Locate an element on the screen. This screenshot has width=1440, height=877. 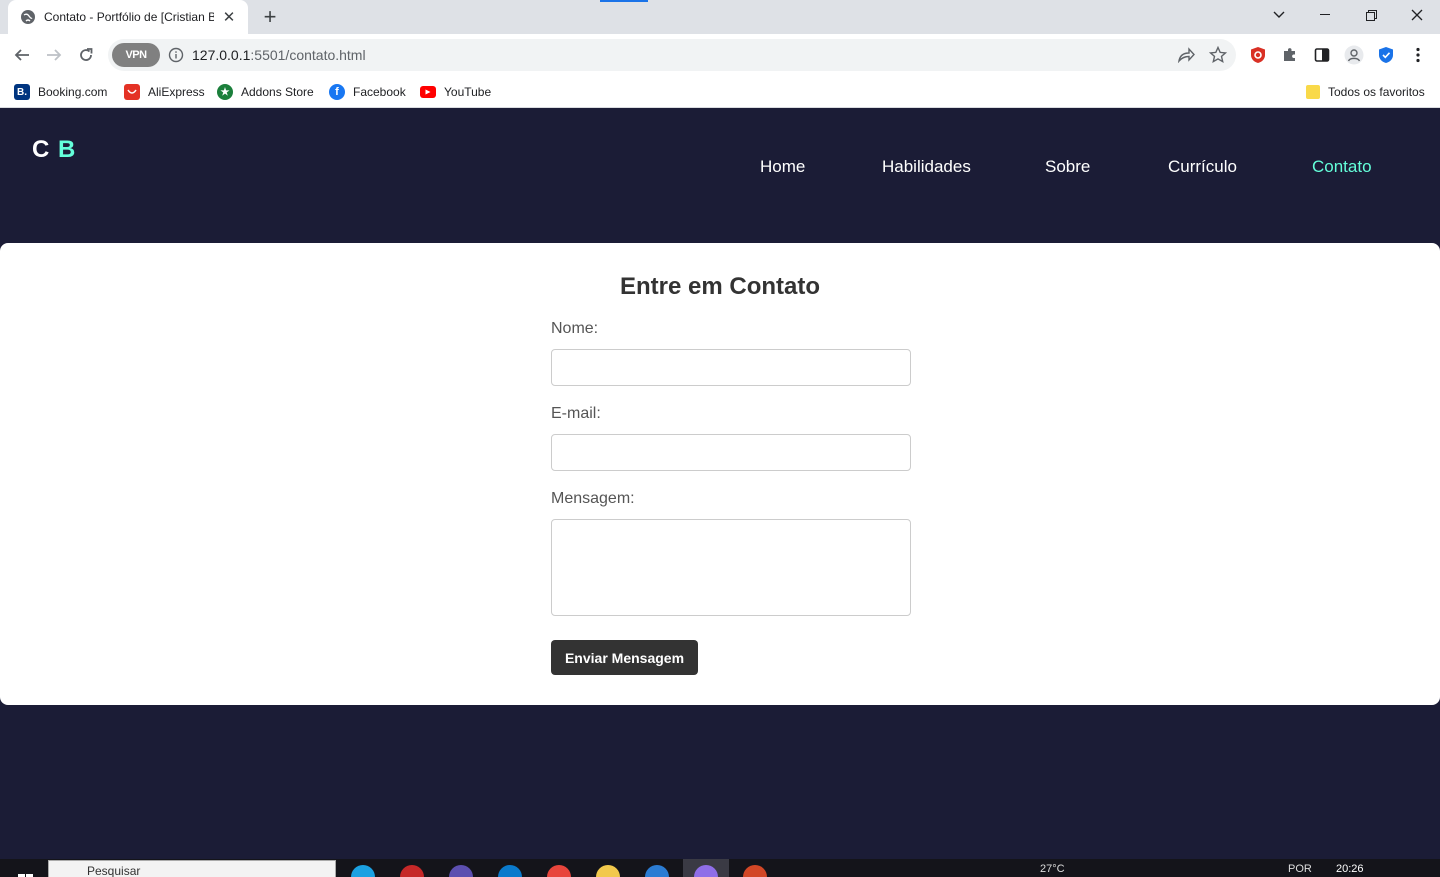
back-icon is located at coordinates (22, 55).